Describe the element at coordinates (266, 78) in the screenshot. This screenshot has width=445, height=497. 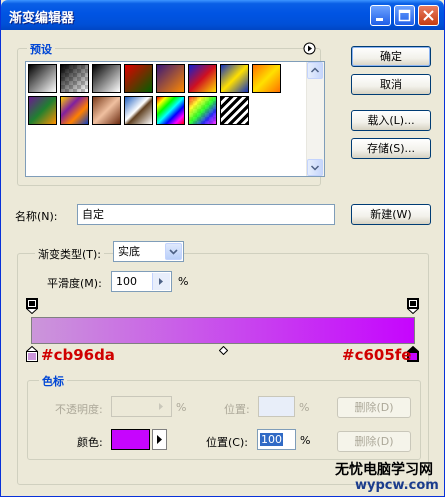
I see `preset-swatch-orange-yellow-orange` at that location.